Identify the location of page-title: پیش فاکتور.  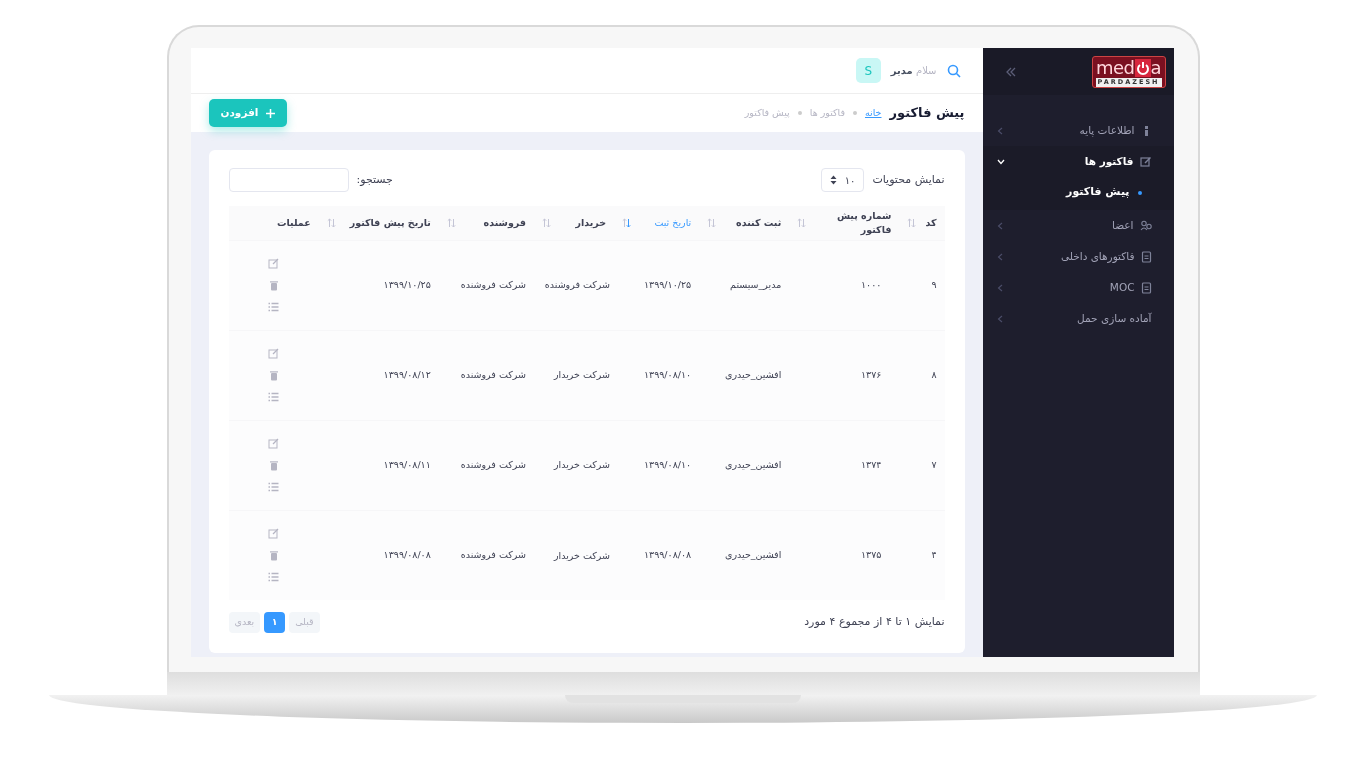
(927, 113).